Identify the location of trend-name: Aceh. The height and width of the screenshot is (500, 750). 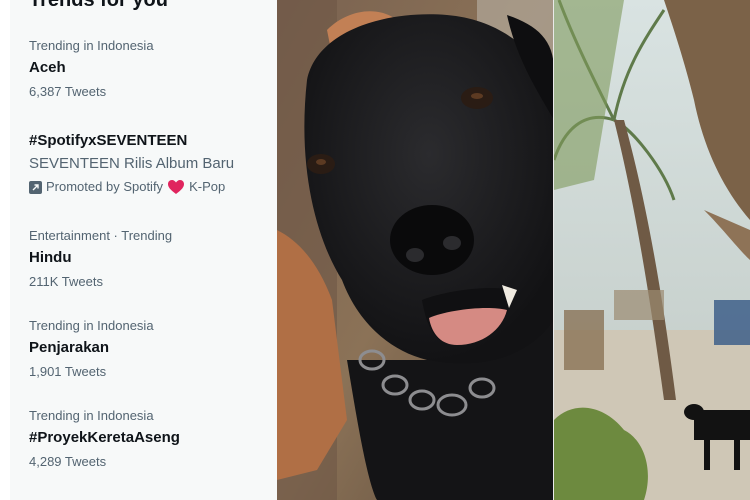
(47, 67).